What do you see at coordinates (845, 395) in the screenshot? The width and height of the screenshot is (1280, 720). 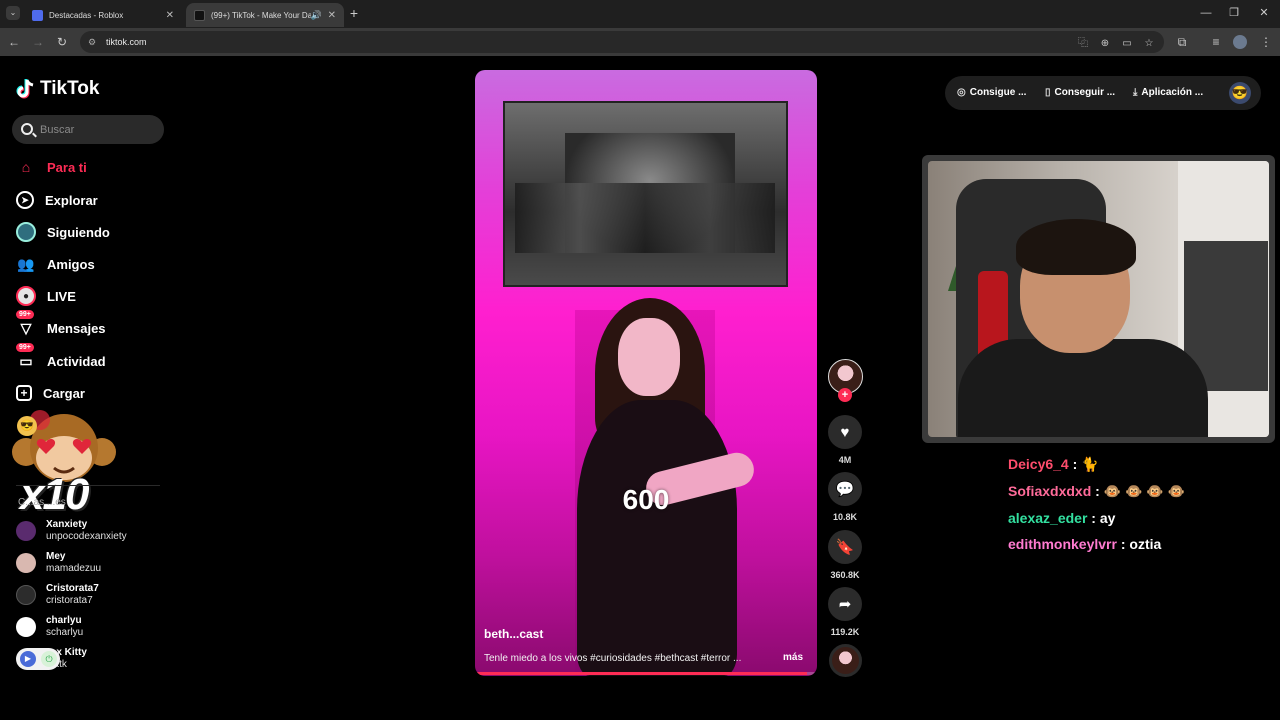 I see `follow-plus-icon: +` at bounding box center [845, 395].